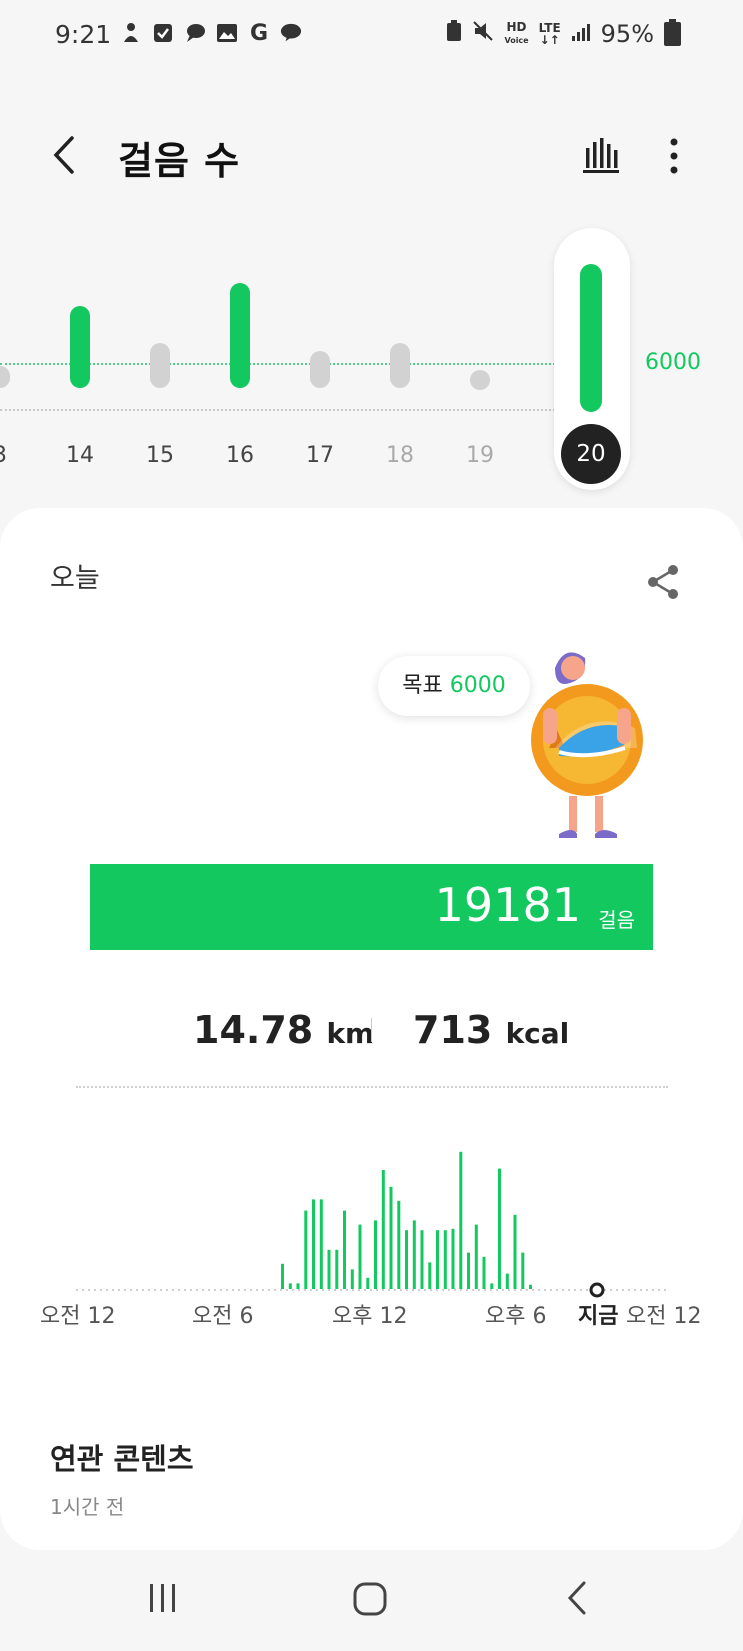 Image resolution: width=743 pixels, height=1651 pixels. What do you see at coordinates (549, 28) in the screenshot?
I see `lte-label: LTE` at bounding box center [549, 28].